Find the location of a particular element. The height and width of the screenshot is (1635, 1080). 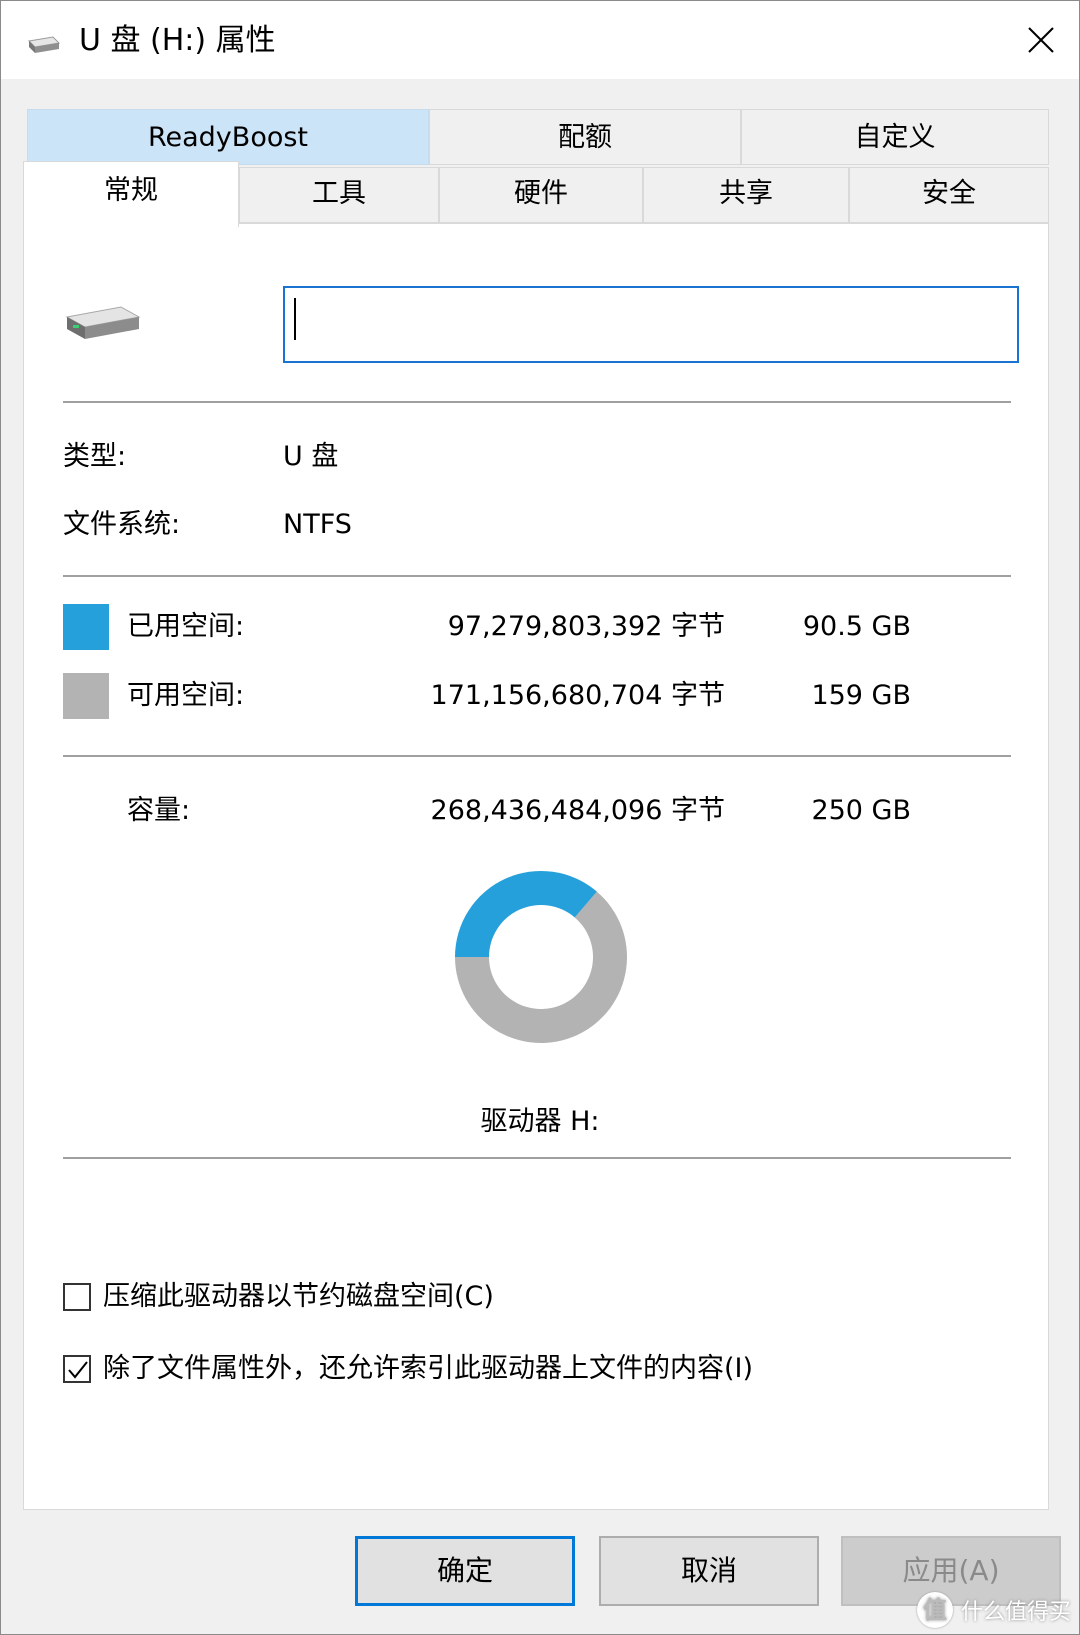

close-icon is located at coordinates (1041, 40).